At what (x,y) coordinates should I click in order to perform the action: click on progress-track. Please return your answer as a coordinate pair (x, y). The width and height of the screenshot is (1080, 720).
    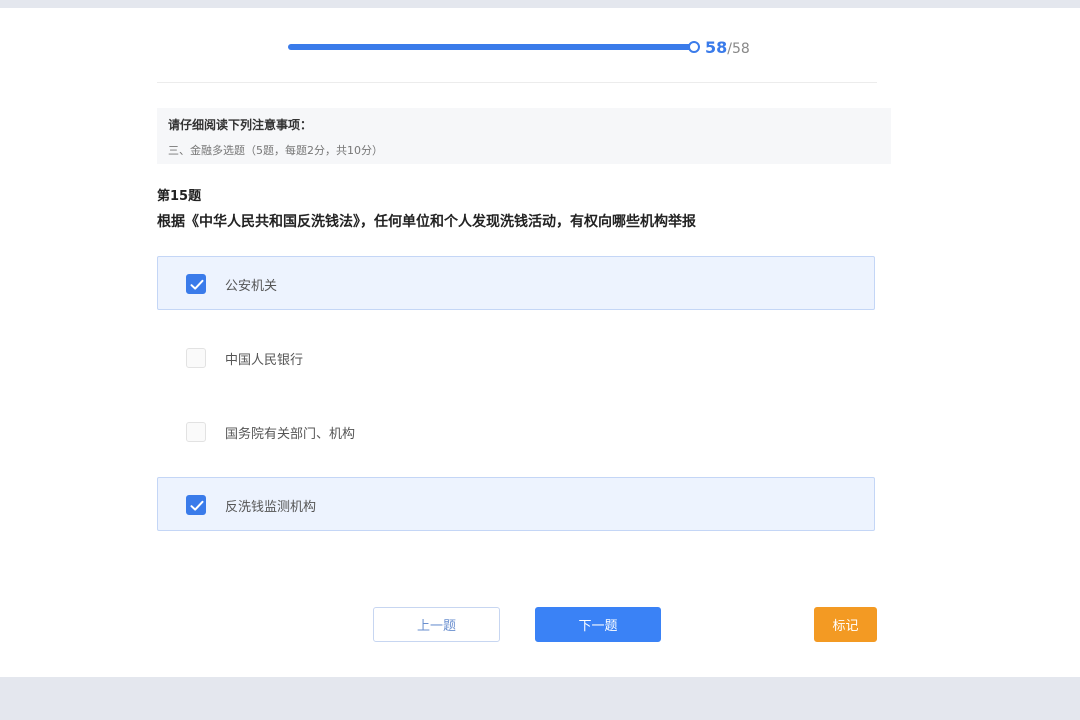
    Looking at the image, I should click on (494, 47).